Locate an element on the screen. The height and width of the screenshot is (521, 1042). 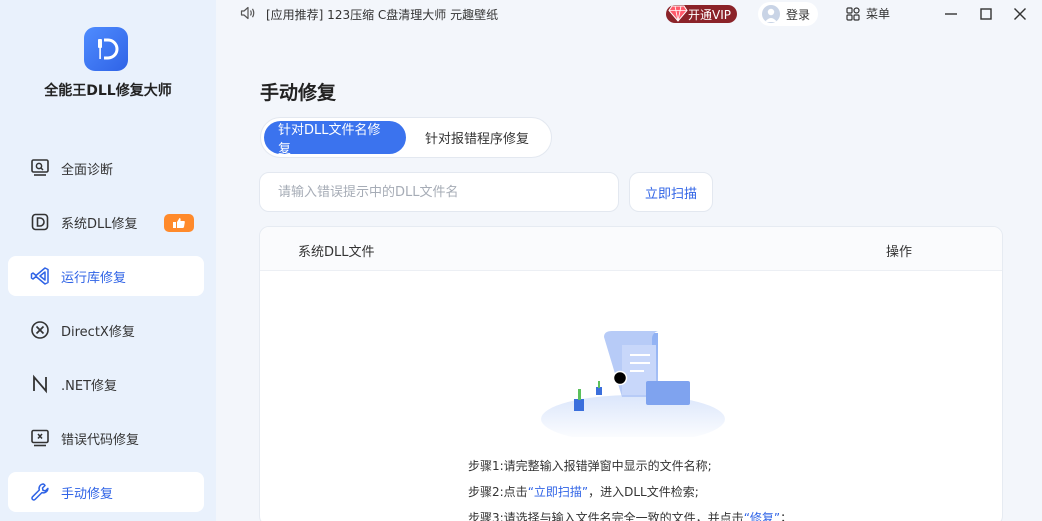
runtime-icon is located at coordinates (40, 276).